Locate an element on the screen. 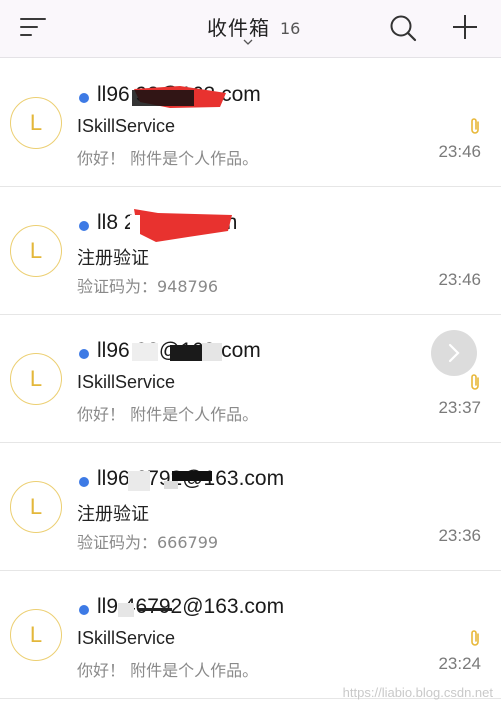 This screenshot has height=706, width=501. chevron-down-icon is located at coordinates (248, 42).